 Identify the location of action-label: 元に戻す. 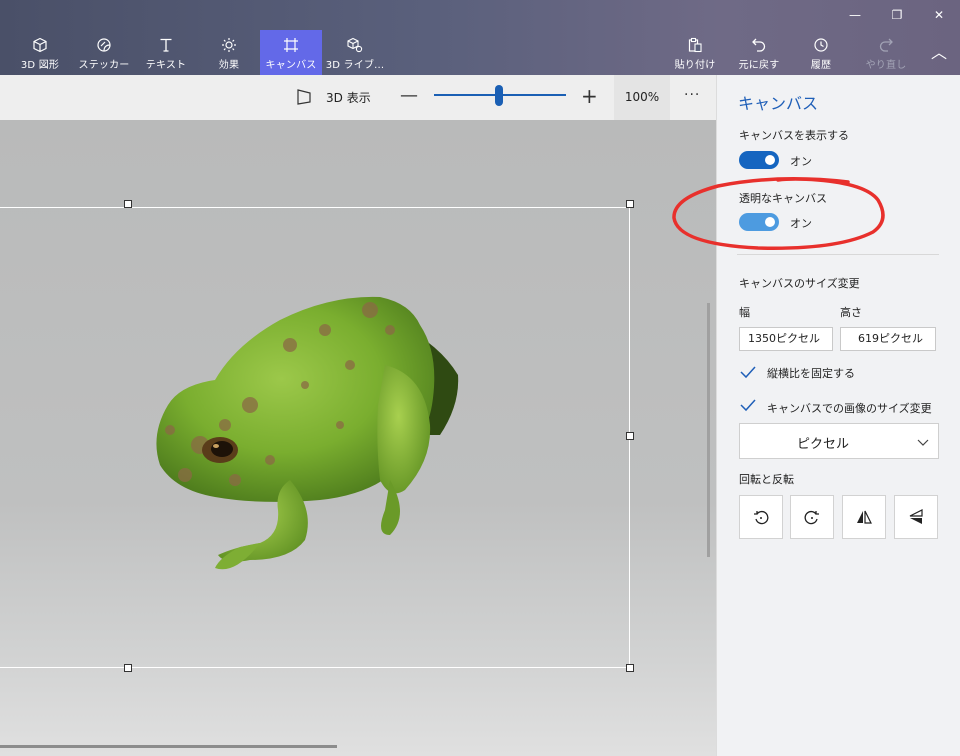
(759, 65).